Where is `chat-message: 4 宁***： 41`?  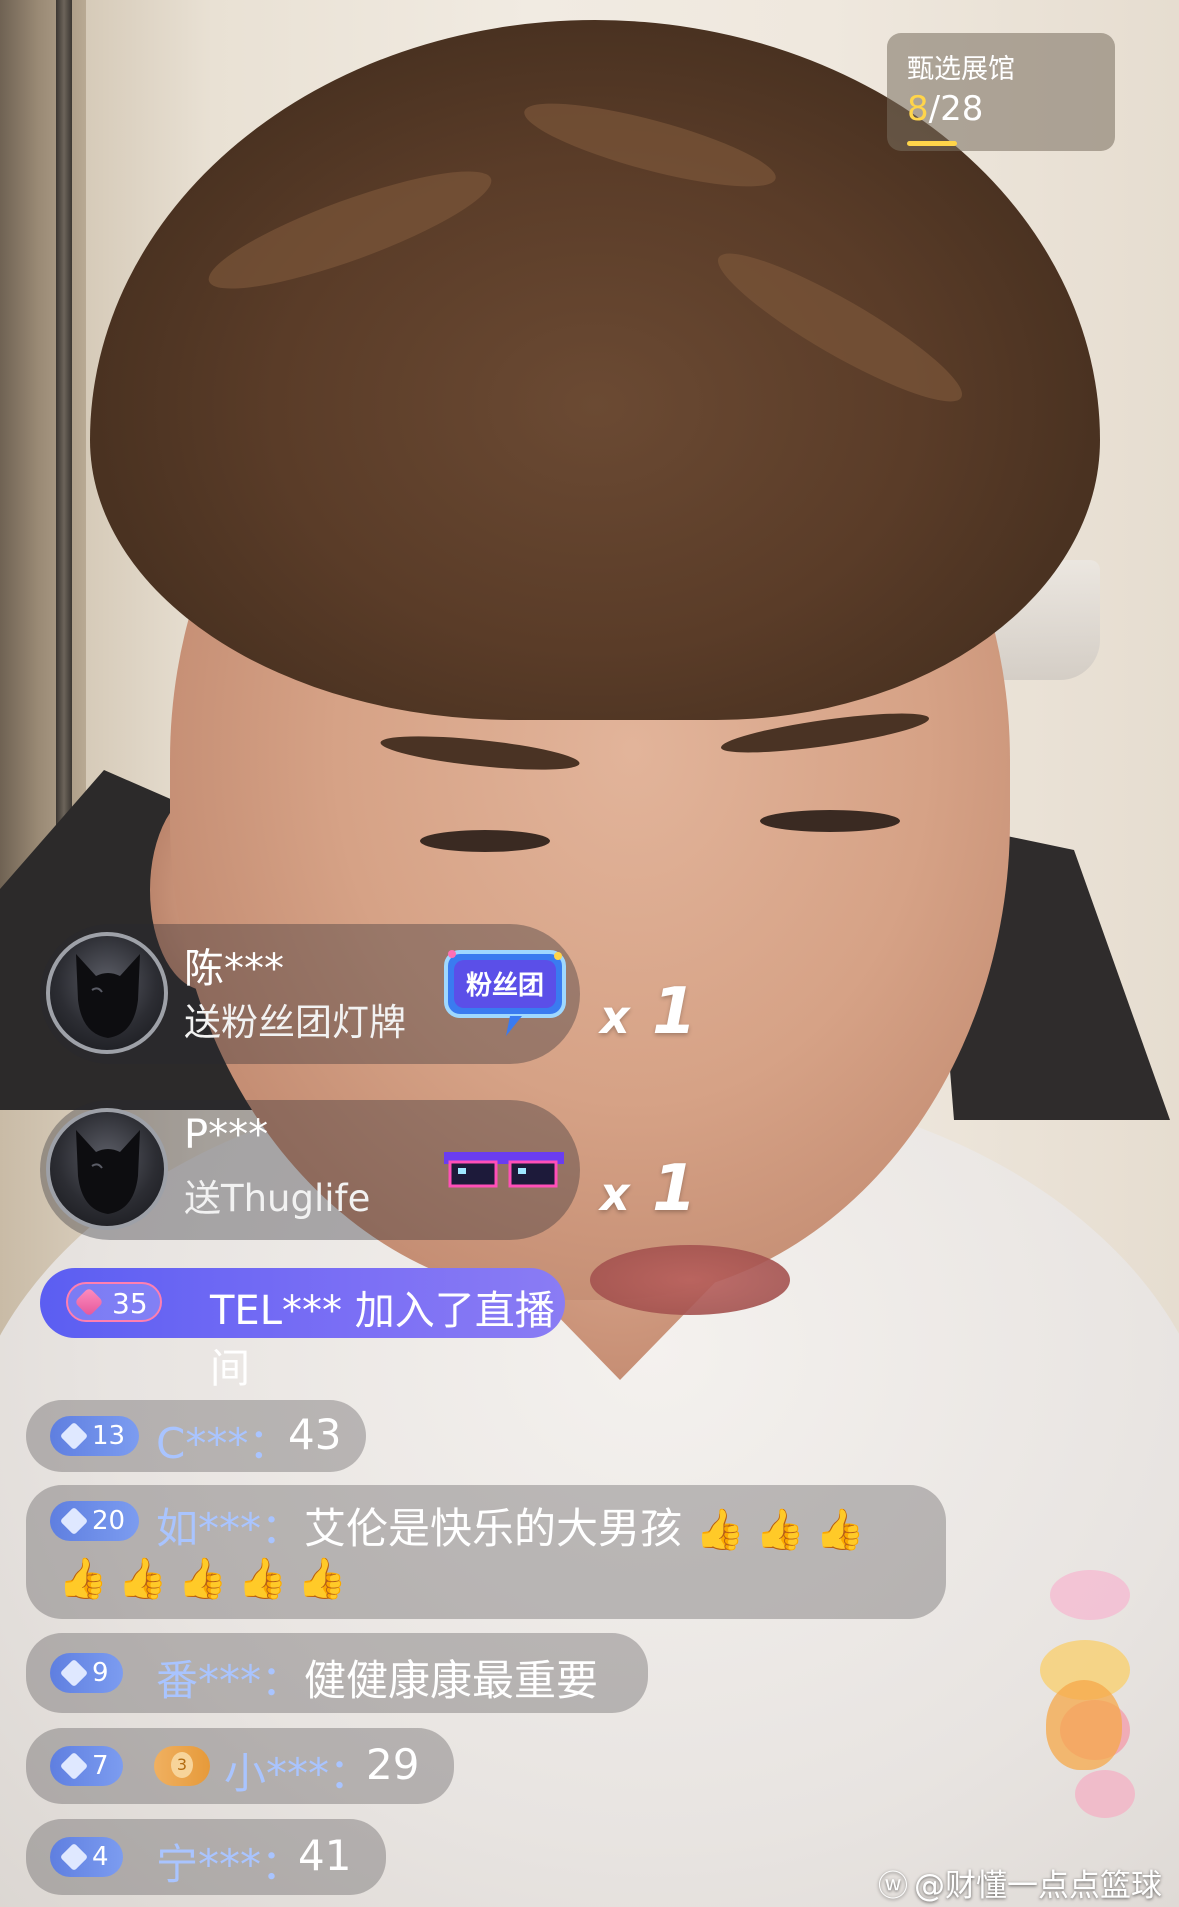
chat-message: 4 宁***： 41 is located at coordinates (206, 1857).